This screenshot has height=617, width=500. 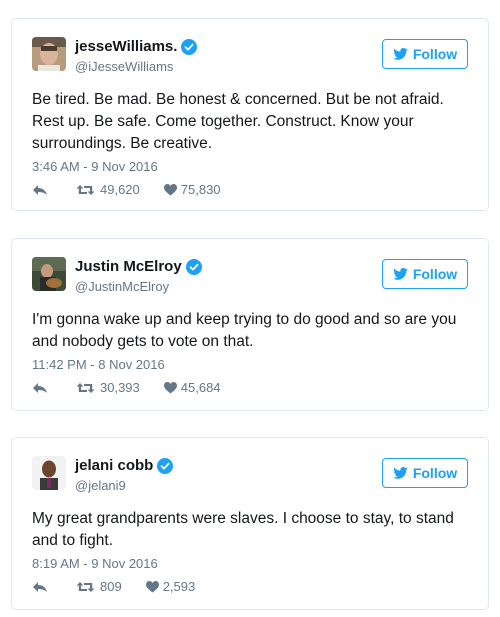 I want to click on like-count: 75,830, so click(x=200, y=189).